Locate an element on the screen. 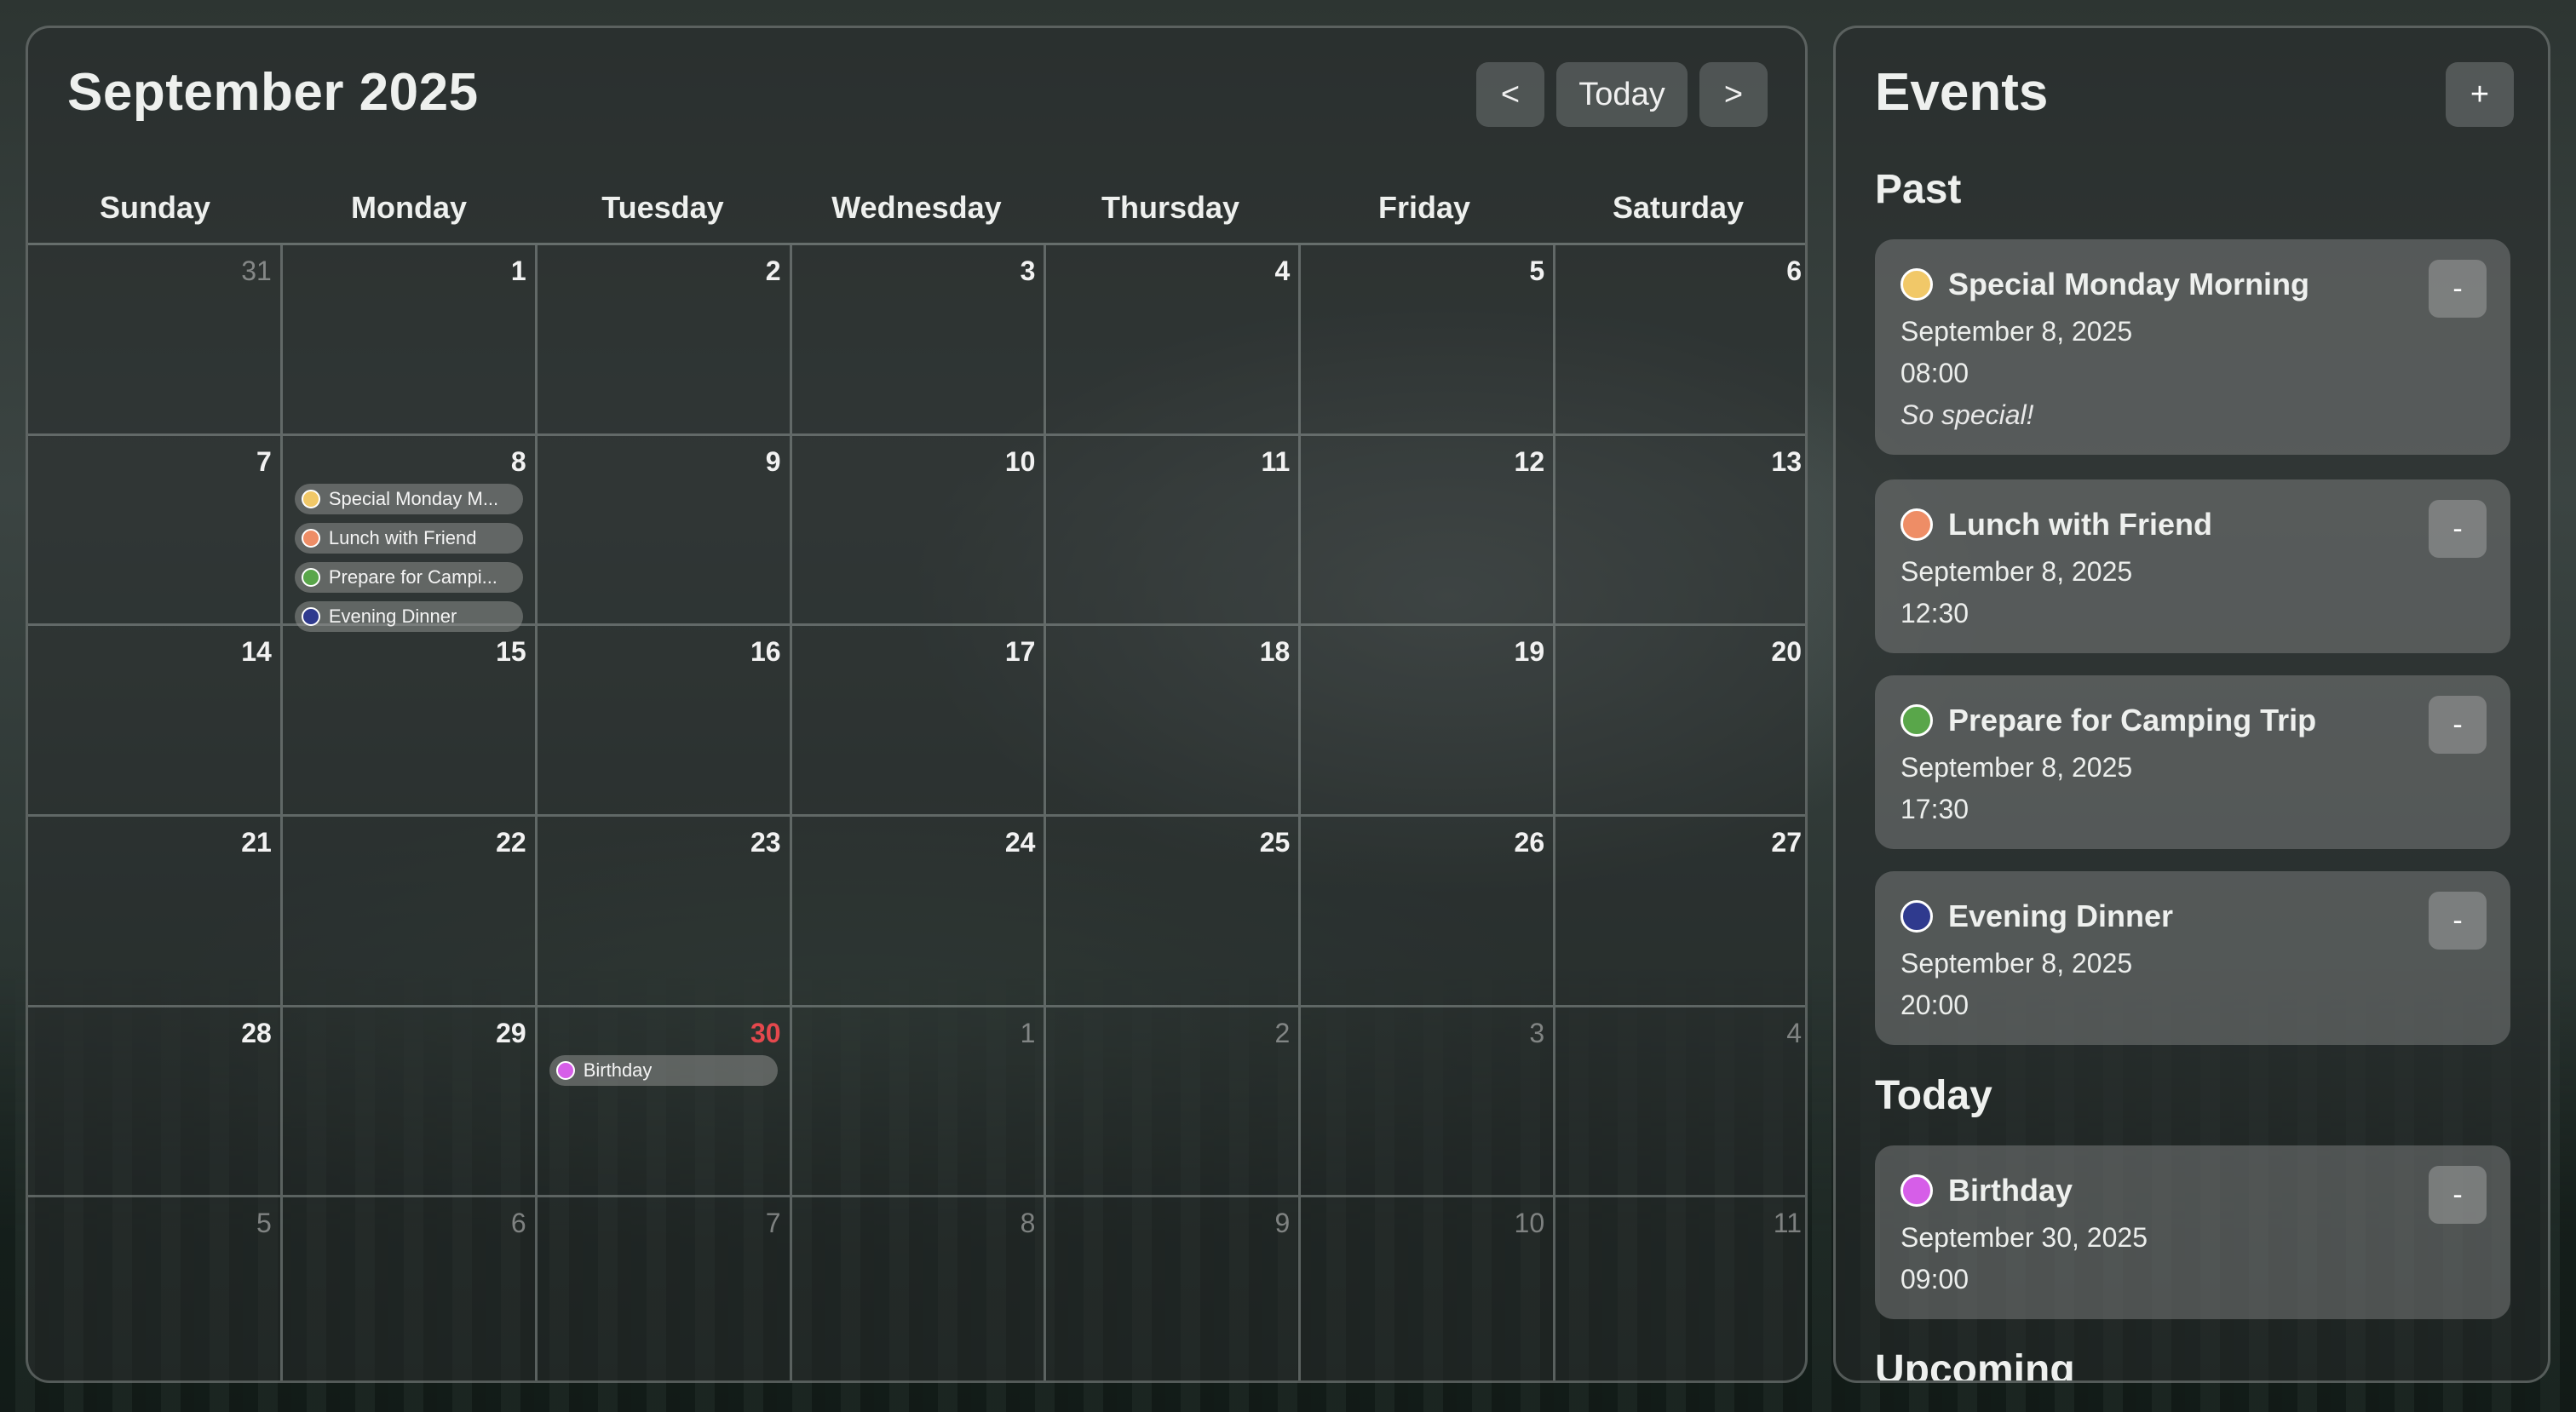 This screenshot has width=2576, height=1412. weekday-label: Monday is located at coordinates (409, 207).